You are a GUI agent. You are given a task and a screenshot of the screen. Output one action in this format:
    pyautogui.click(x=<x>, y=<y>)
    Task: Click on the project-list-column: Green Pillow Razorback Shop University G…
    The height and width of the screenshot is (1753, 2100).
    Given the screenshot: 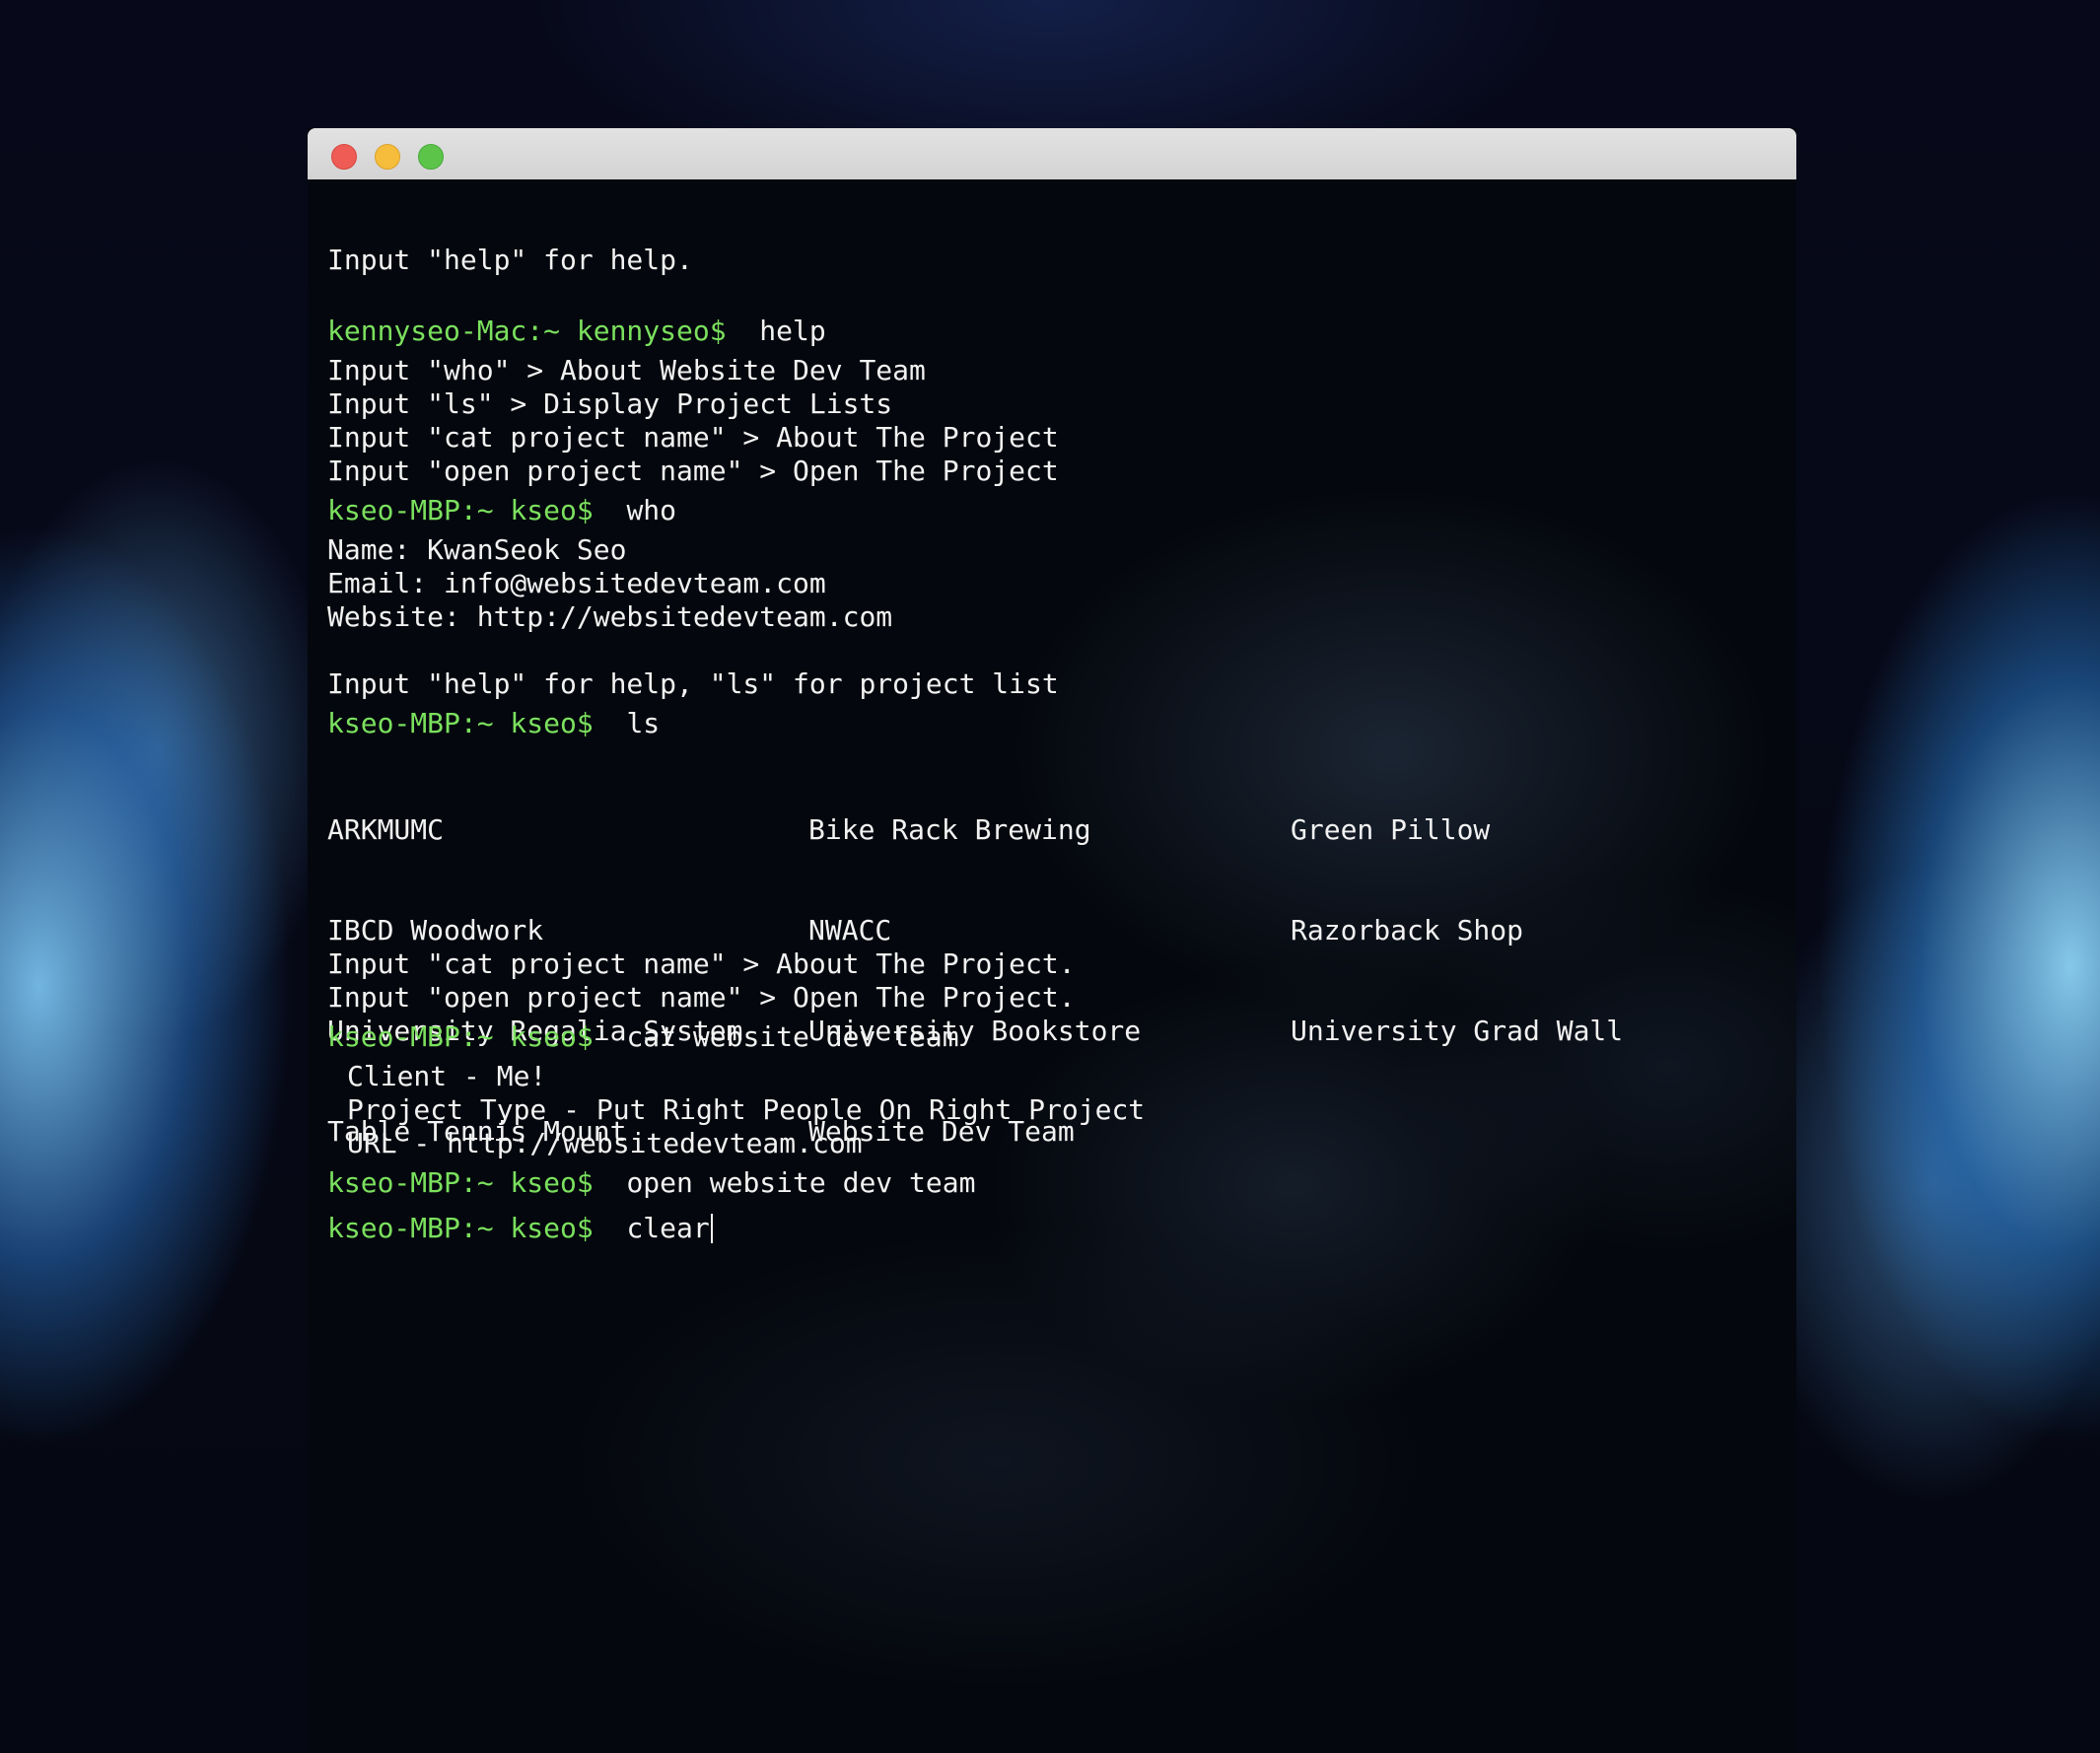 What is the action you would take?
    pyautogui.click(x=1457, y=930)
    